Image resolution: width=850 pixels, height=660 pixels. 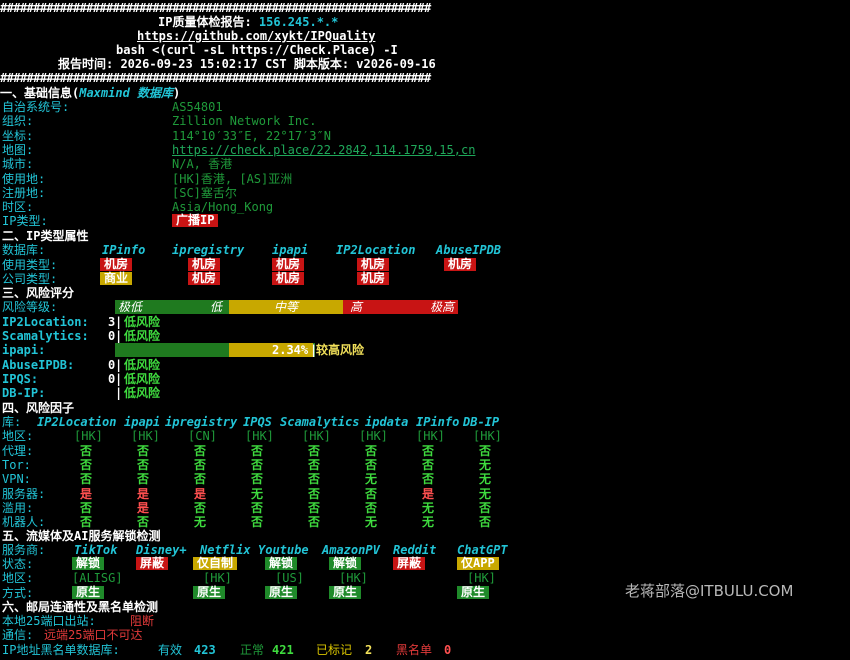 What do you see at coordinates (283, 550) in the screenshot?
I see `streaming-service-name: Youtube` at bounding box center [283, 550].